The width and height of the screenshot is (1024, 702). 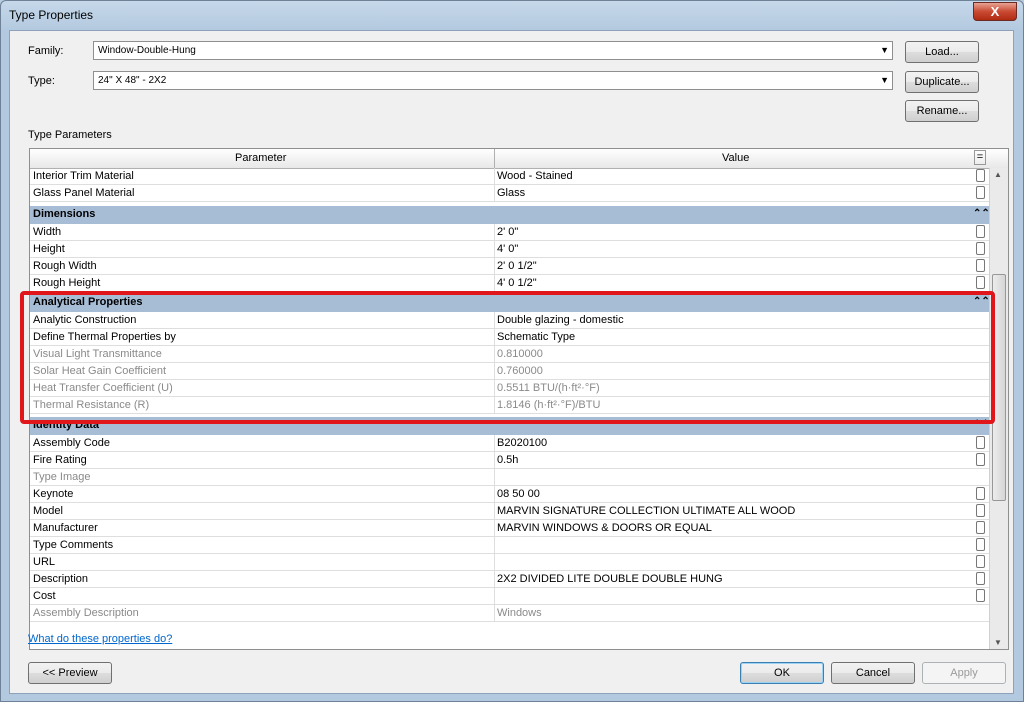 I want to click on scroll-down-arrow-icon: ▼, so click(x=998, y=642).